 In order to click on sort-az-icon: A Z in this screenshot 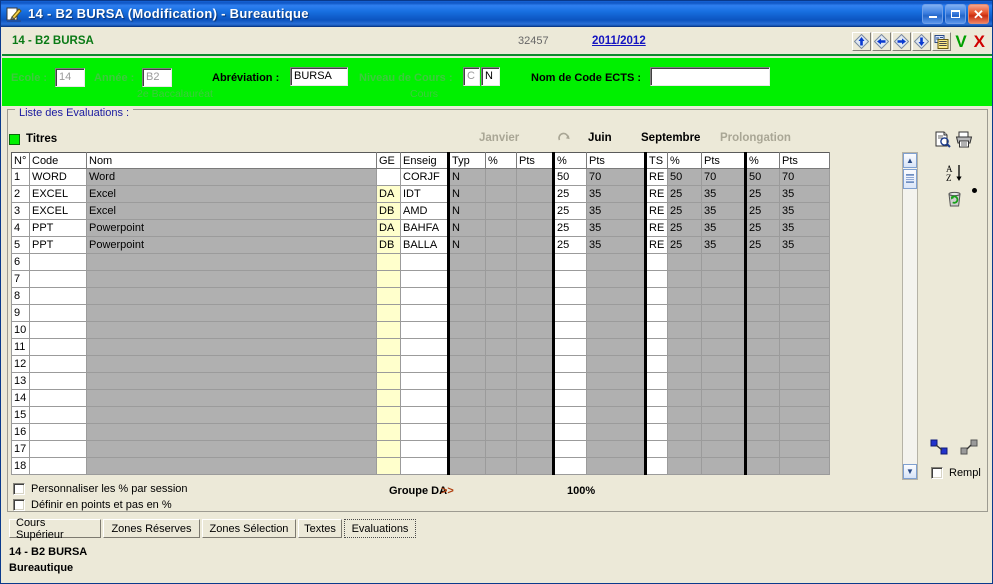, I will do `click(955, 175)`.